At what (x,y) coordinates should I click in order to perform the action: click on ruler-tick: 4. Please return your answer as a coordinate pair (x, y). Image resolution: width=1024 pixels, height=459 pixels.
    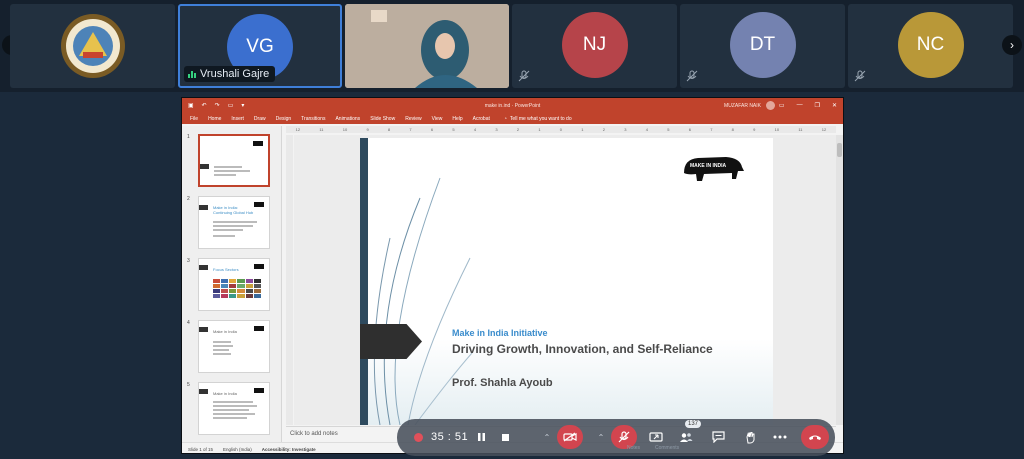
    Looking at the image, I should click on (475, 129).